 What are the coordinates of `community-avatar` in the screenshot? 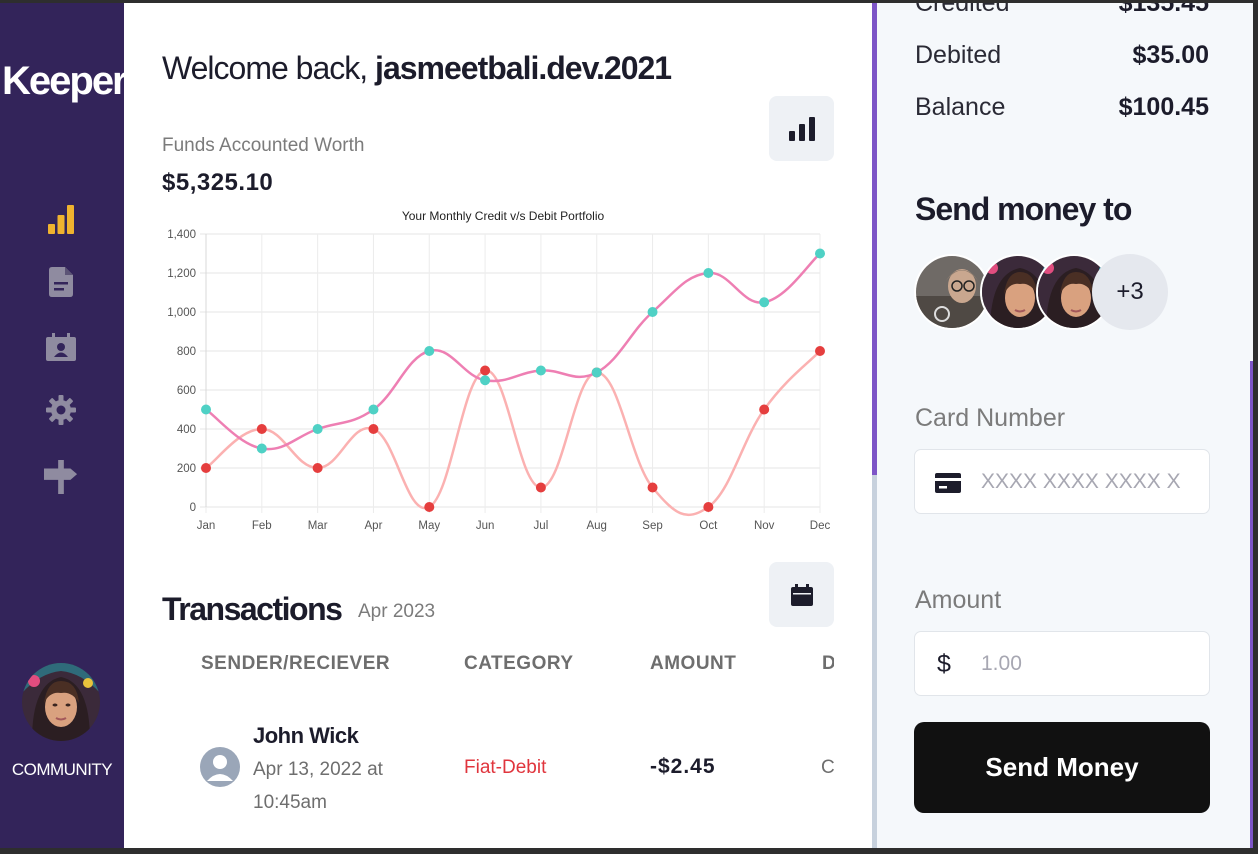 It's located at (61, 702).